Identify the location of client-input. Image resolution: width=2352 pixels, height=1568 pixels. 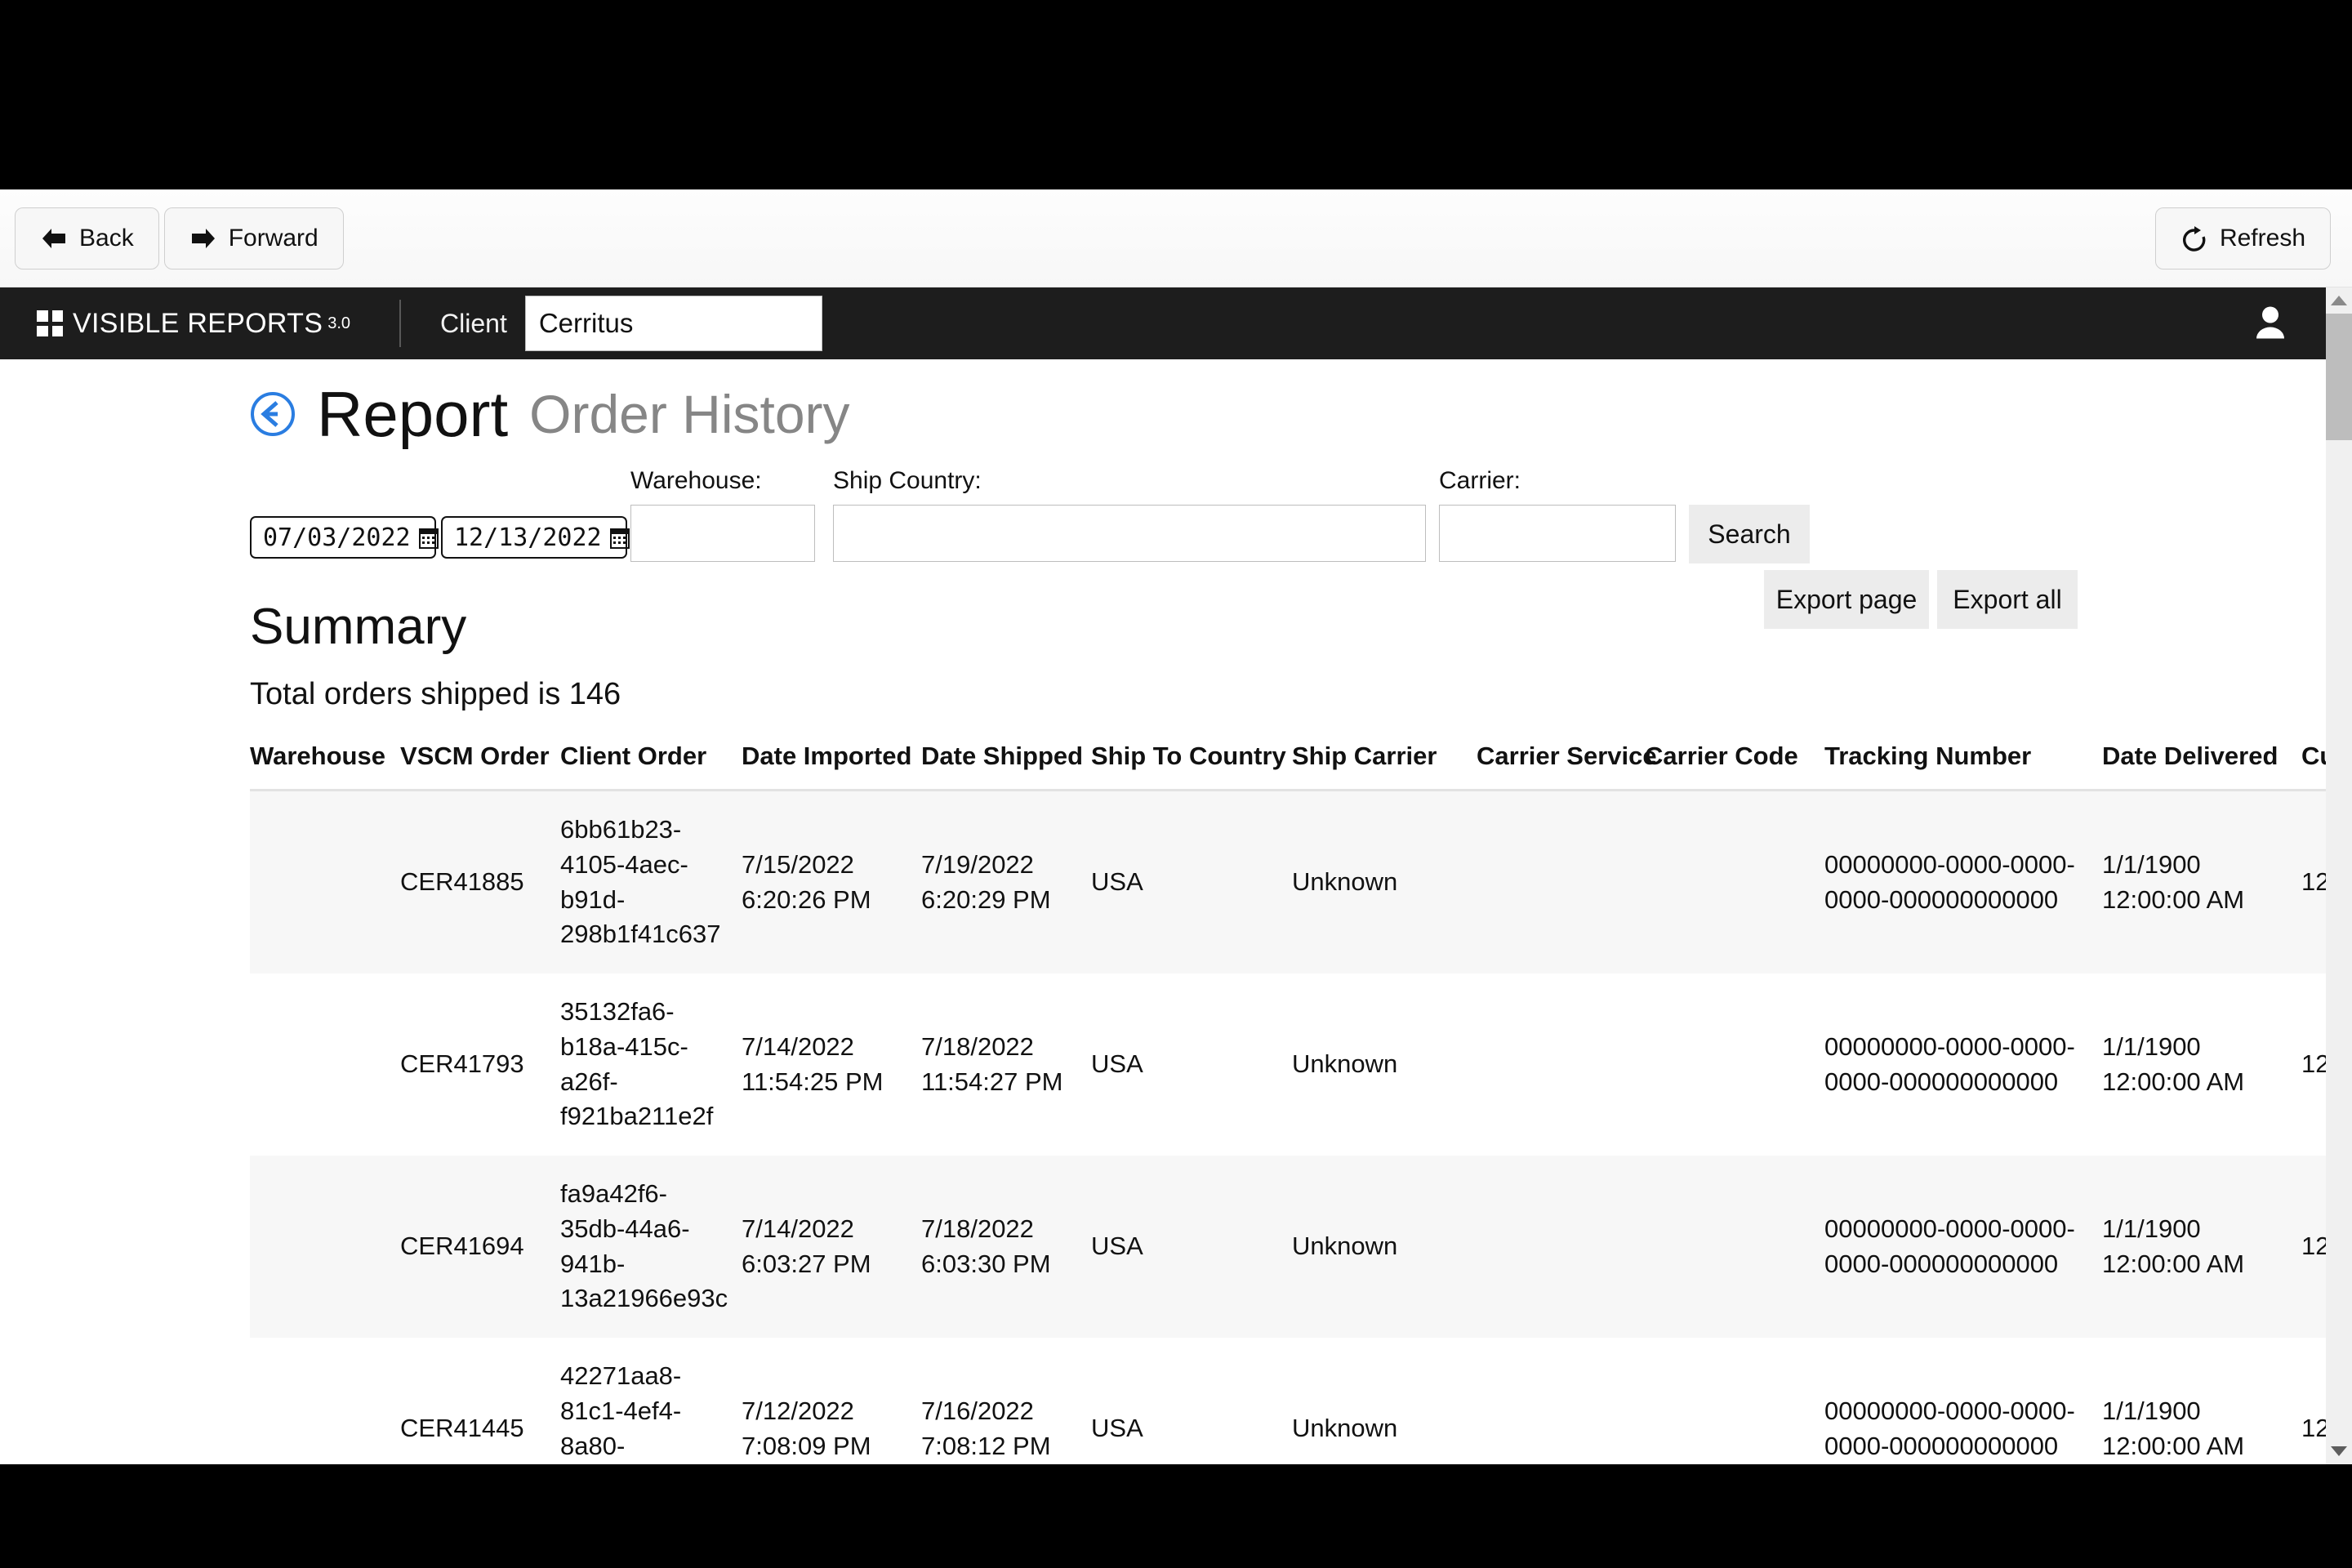
(673, 323).